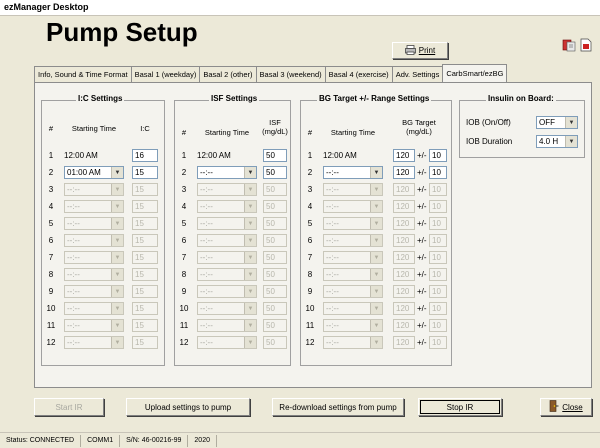  I want to click on iob-onoff-select: OFF ▼, so click(557, 122).